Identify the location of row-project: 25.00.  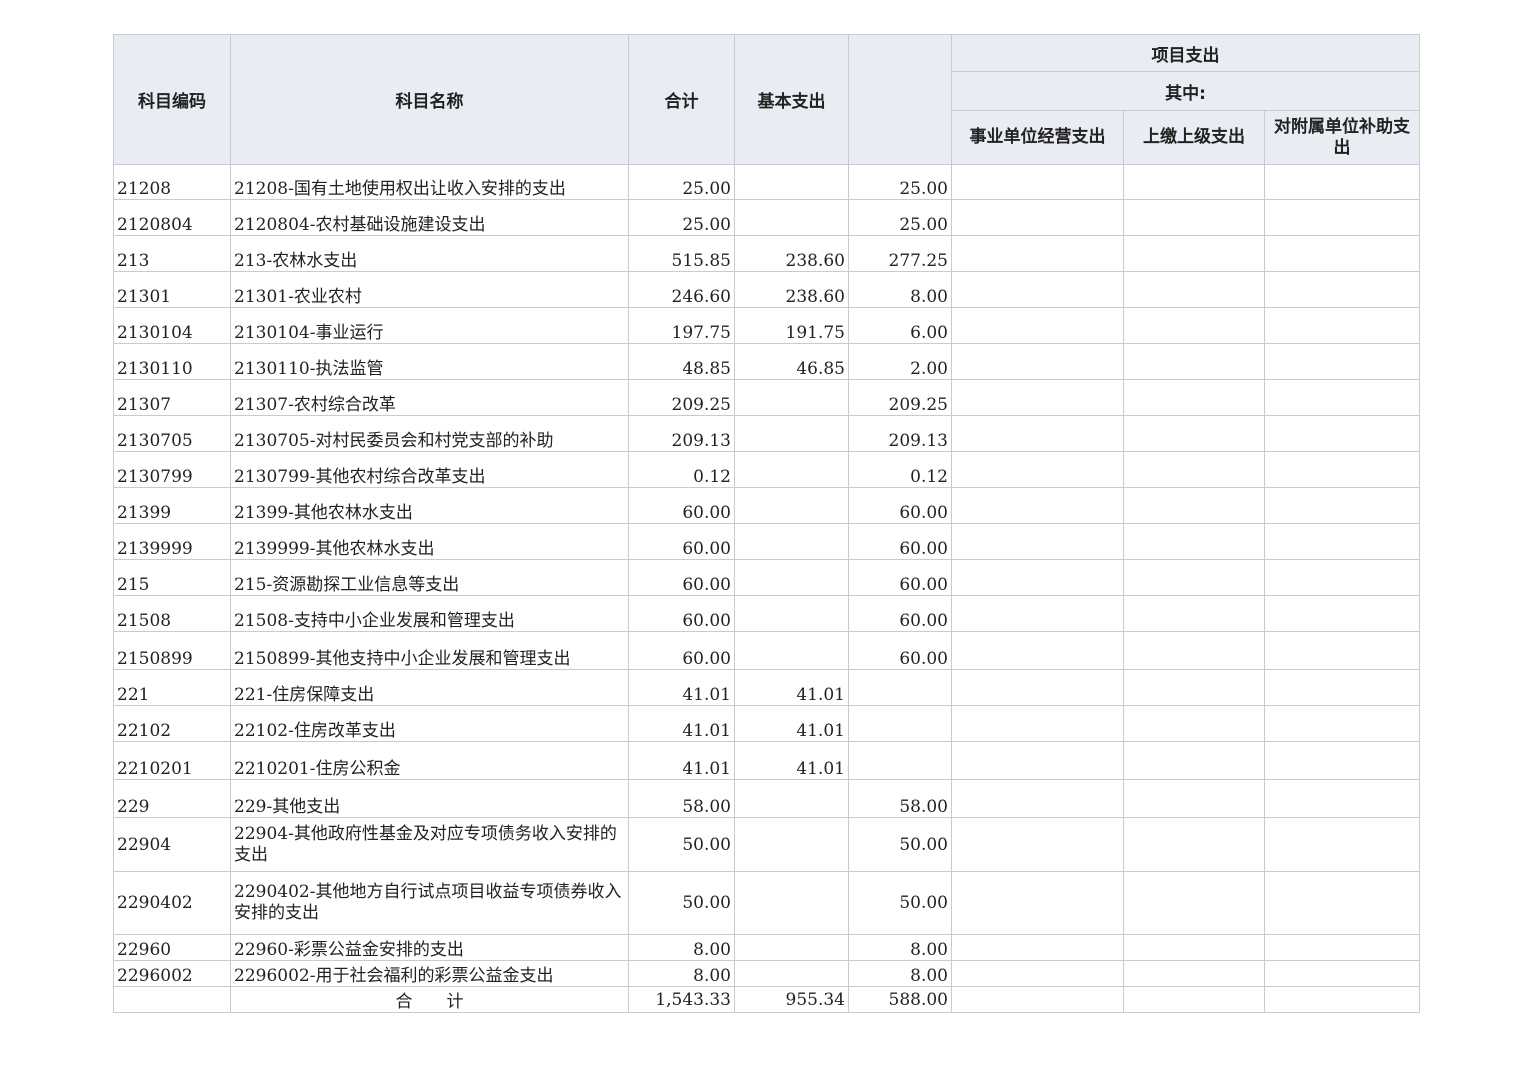
(900, 217).